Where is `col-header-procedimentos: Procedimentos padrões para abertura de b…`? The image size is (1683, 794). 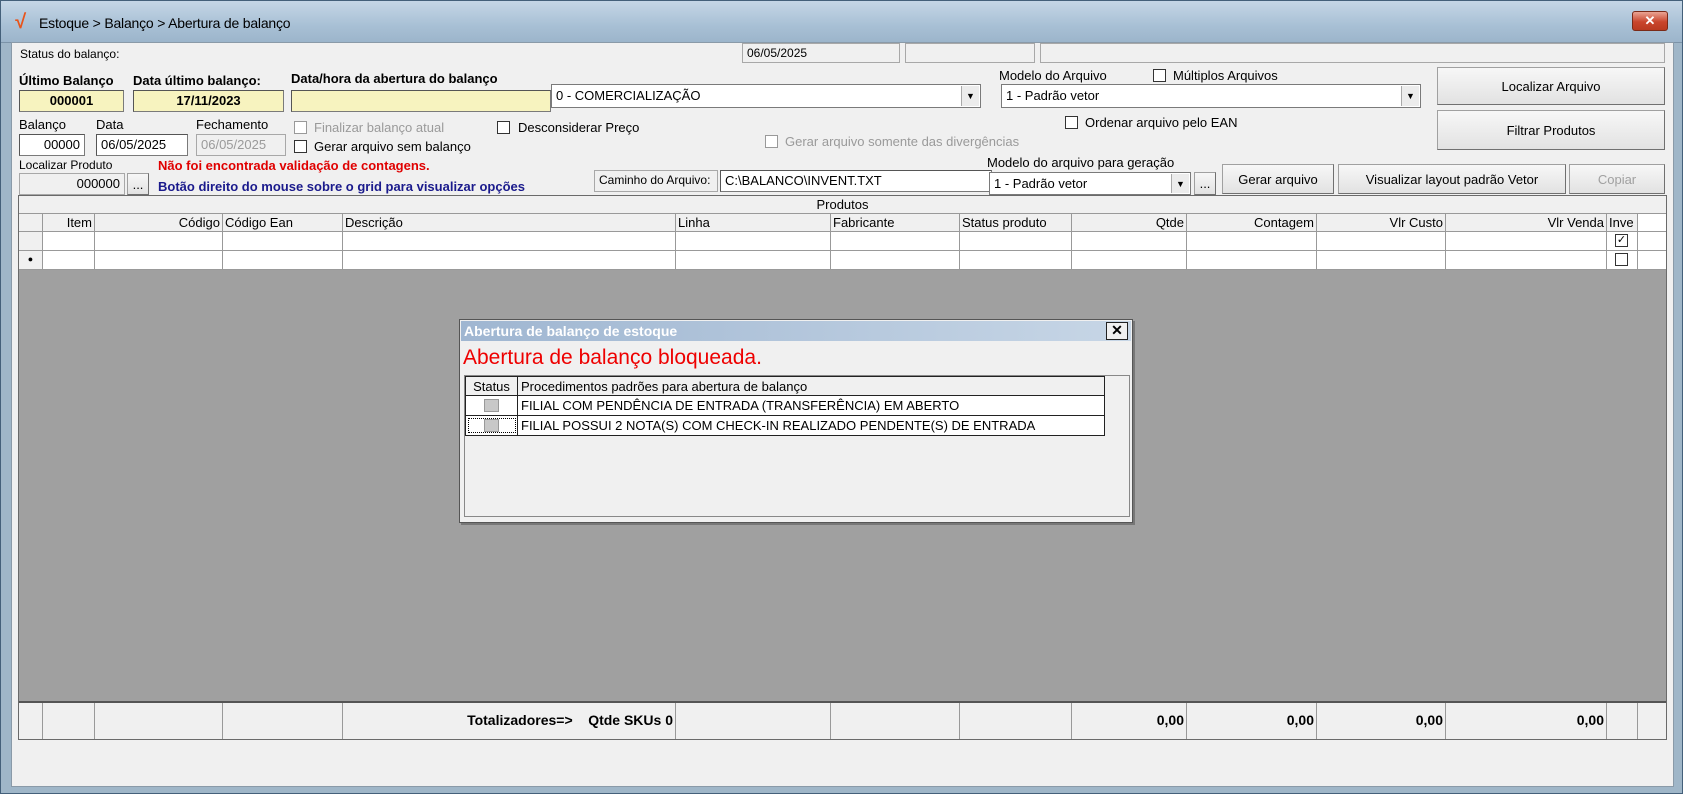
col-header-procedimentos: Procedimentos padrões para abertura de b… is located at coordinates (664, 386).